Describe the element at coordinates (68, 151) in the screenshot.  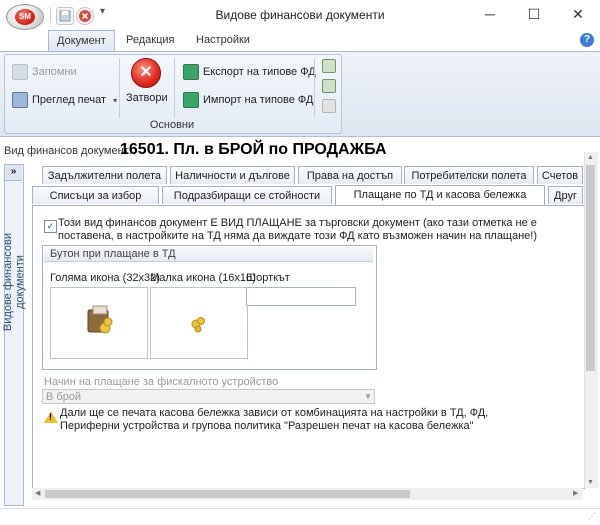
I see `document-type-label: Вид финансов документ:` at that location.